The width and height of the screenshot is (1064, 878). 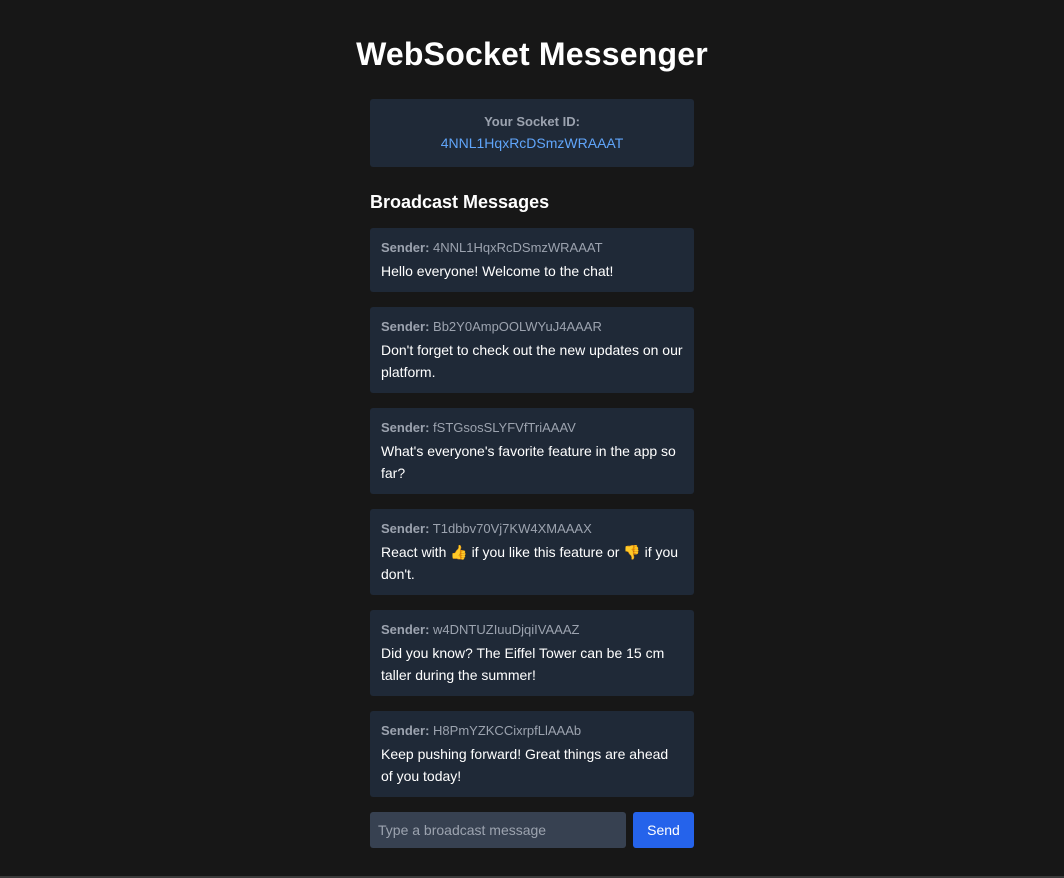 I want to click on message-composer: Send, so click(x=532, y=830).